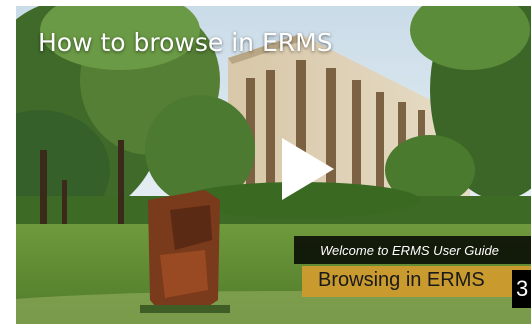  I want to click on edge-badge-text: 3, so click(522, 288).